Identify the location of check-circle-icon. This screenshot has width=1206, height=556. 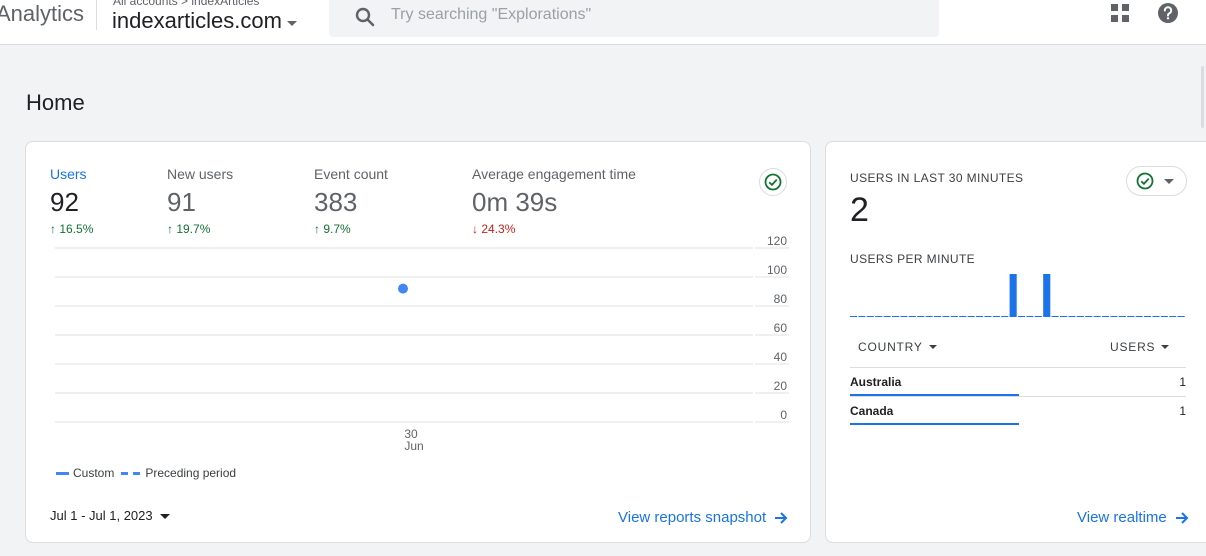
(1145, 181).